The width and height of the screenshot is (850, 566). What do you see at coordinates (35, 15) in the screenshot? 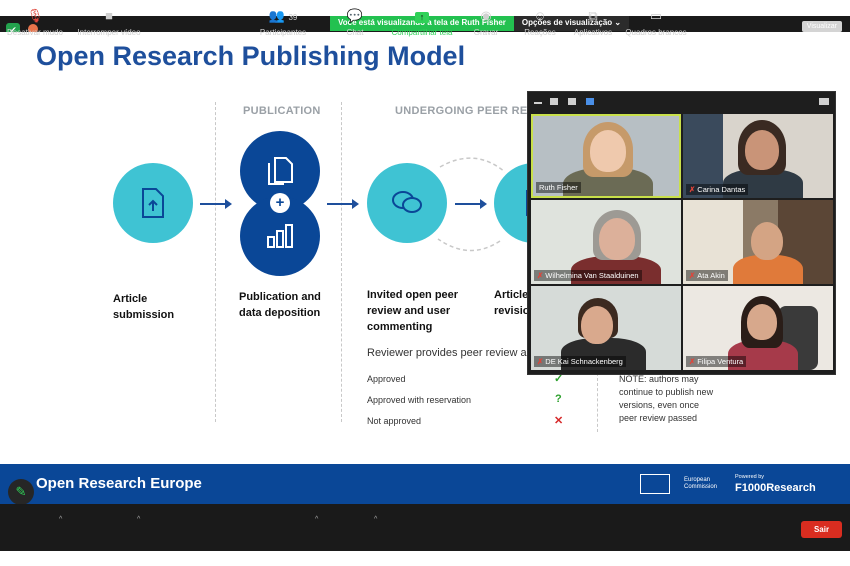
I see `mic-off-icon: 🎙` at bounding box center [35, 15].